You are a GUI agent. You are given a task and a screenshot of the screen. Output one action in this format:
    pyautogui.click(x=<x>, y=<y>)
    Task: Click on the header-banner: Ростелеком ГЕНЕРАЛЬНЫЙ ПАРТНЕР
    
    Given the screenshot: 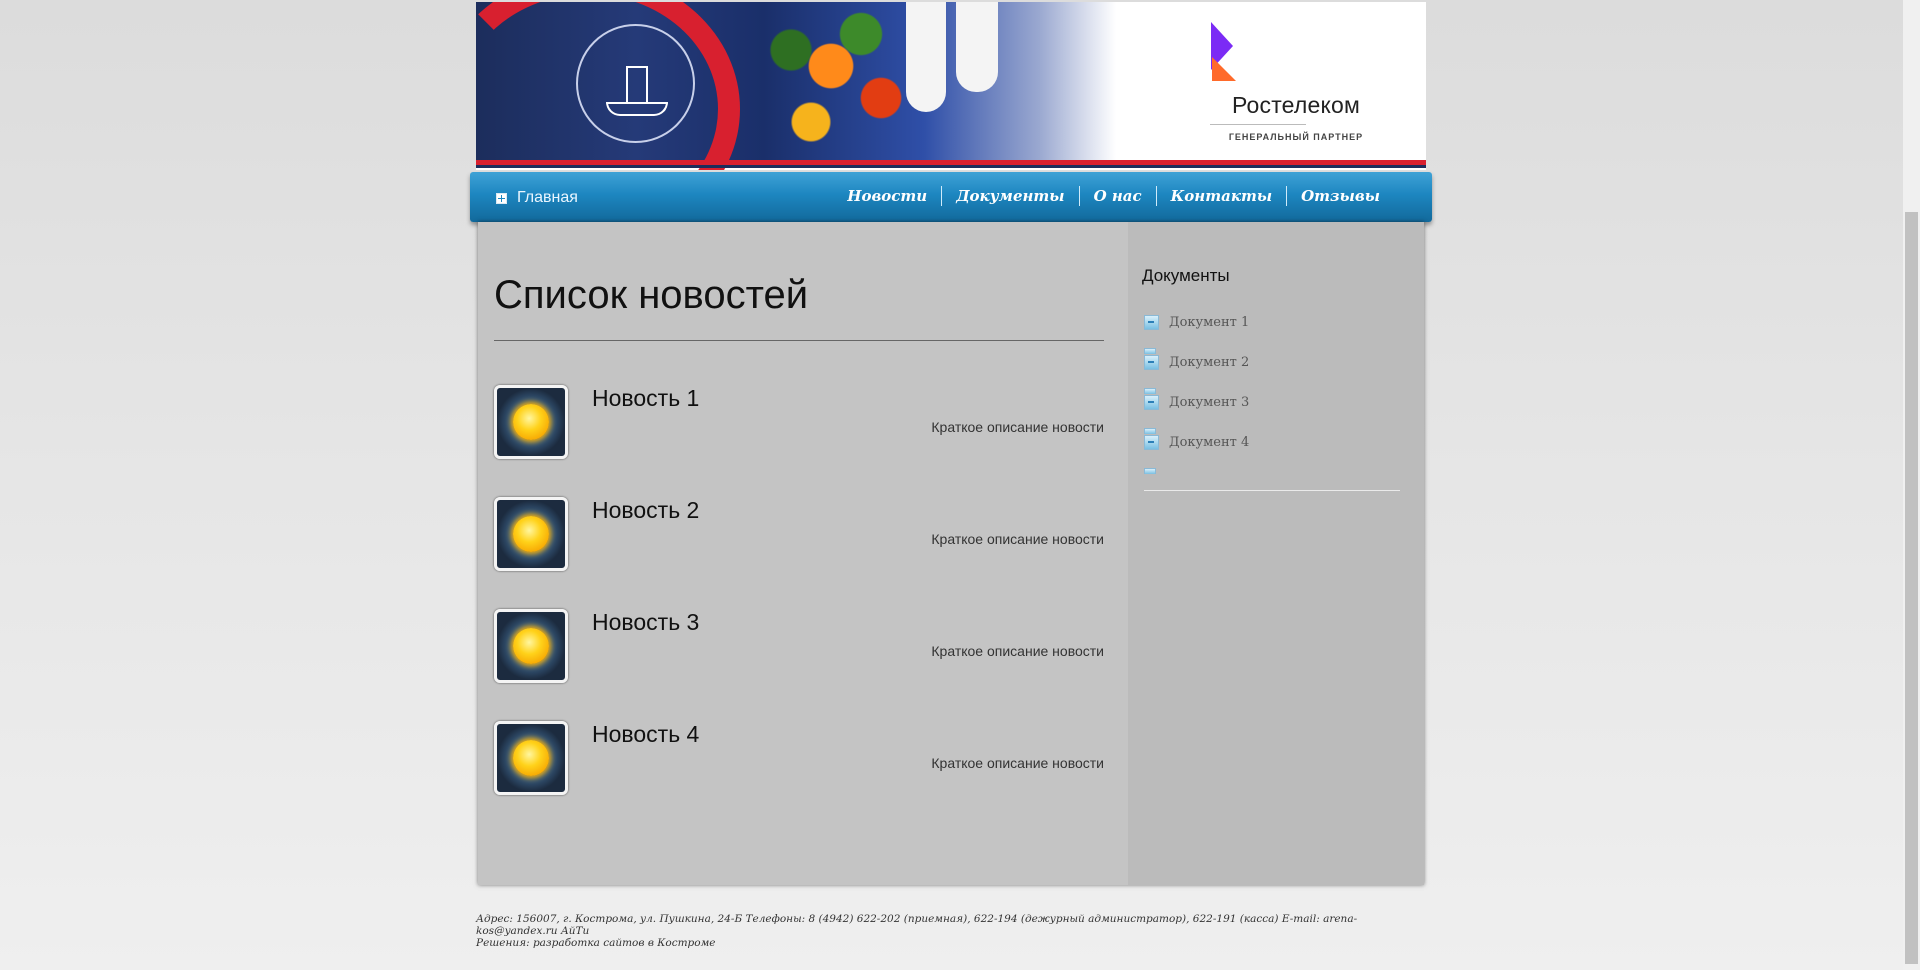 What is the action you would take?
    pyautogui.click(x=951, y=86)
    